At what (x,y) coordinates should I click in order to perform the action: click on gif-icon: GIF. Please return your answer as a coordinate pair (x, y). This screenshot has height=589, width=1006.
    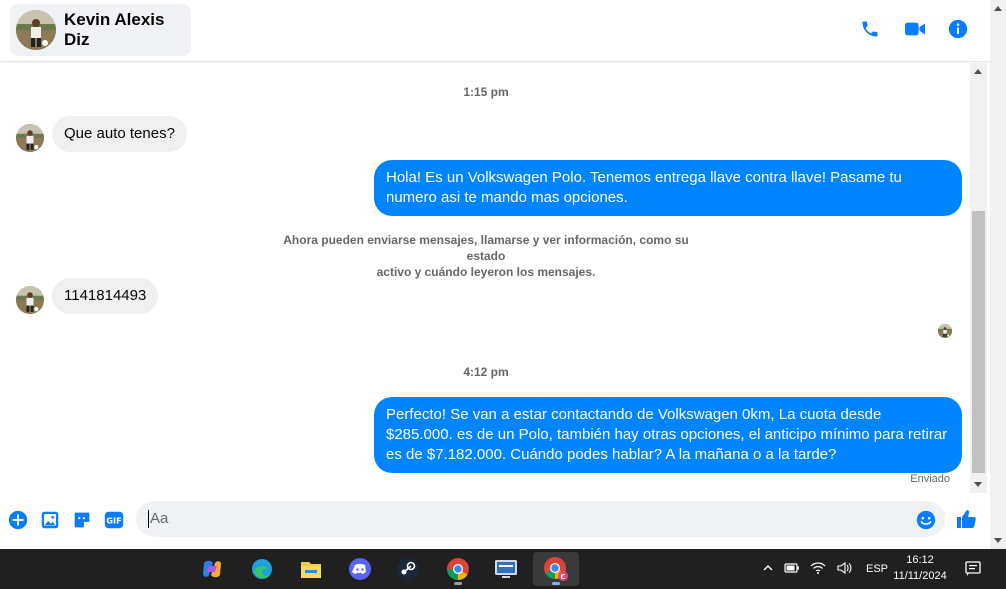
    Looking at the image, I should click on (114, 520).